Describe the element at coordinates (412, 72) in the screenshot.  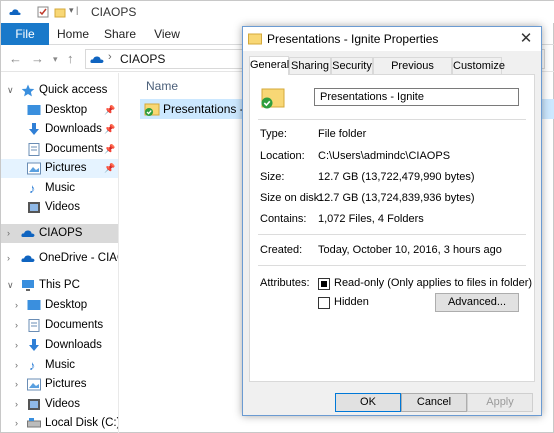
I see `tab-previous-versions: Previous Versions` at that location.